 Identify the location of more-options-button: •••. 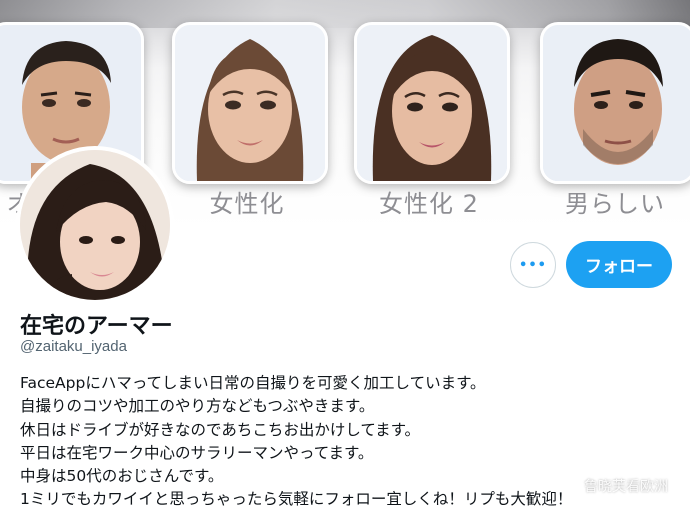
(533, 265).